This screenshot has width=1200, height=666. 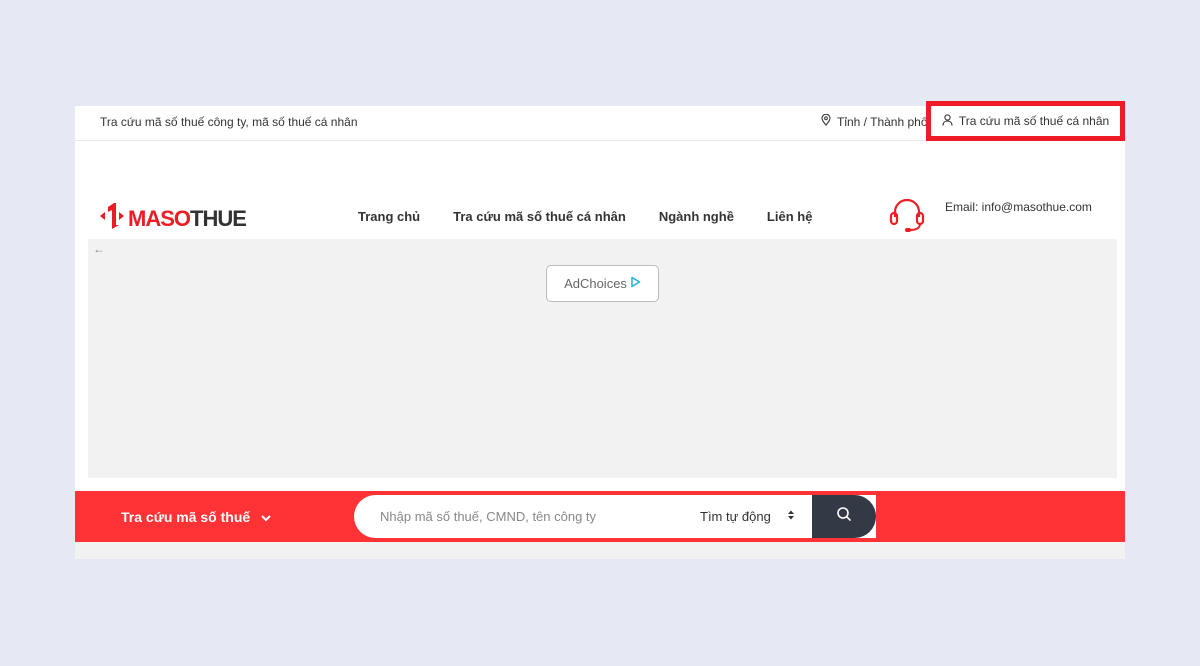 What do you see at coordinates (947, 121) in the screenshot?
I see `user-icon` at bounding box center [947, 121].